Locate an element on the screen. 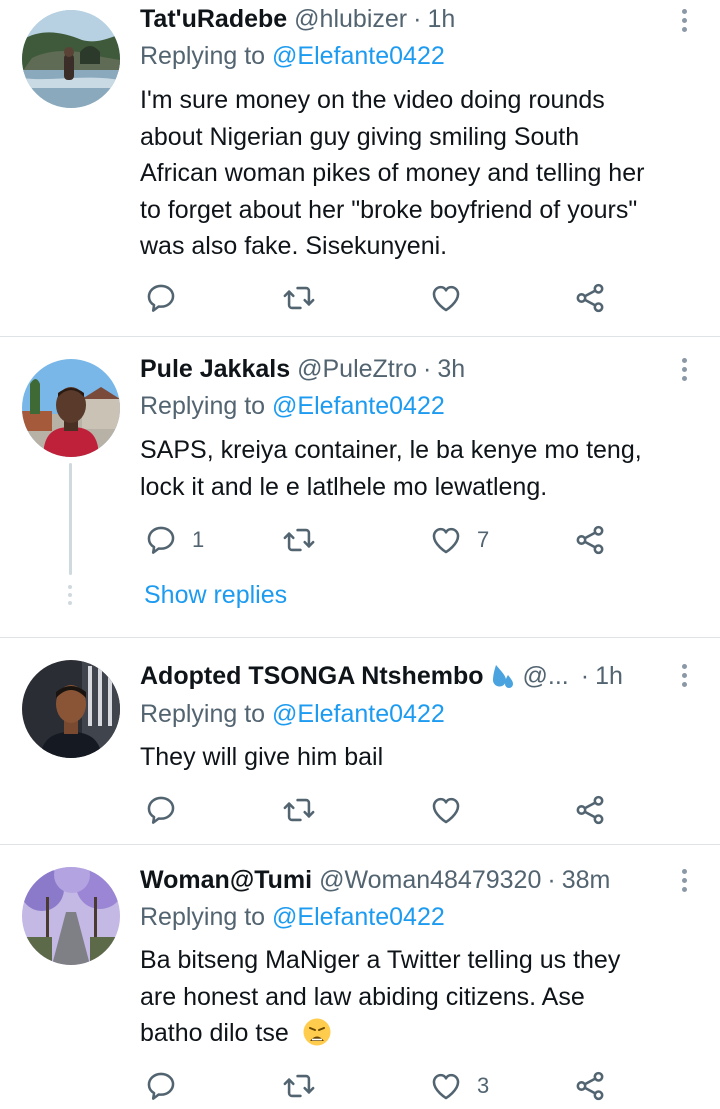  author-handle: @PuleZtro is located at coordinates (357, 369).